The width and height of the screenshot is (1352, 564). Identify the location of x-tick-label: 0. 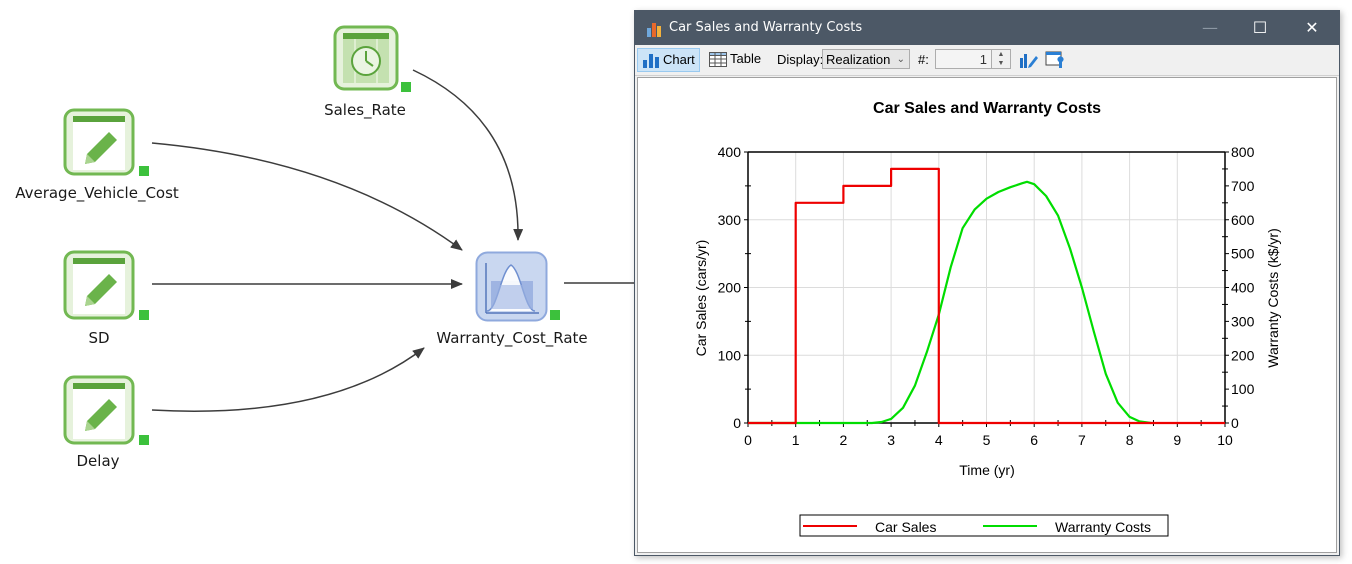
(748, 440).